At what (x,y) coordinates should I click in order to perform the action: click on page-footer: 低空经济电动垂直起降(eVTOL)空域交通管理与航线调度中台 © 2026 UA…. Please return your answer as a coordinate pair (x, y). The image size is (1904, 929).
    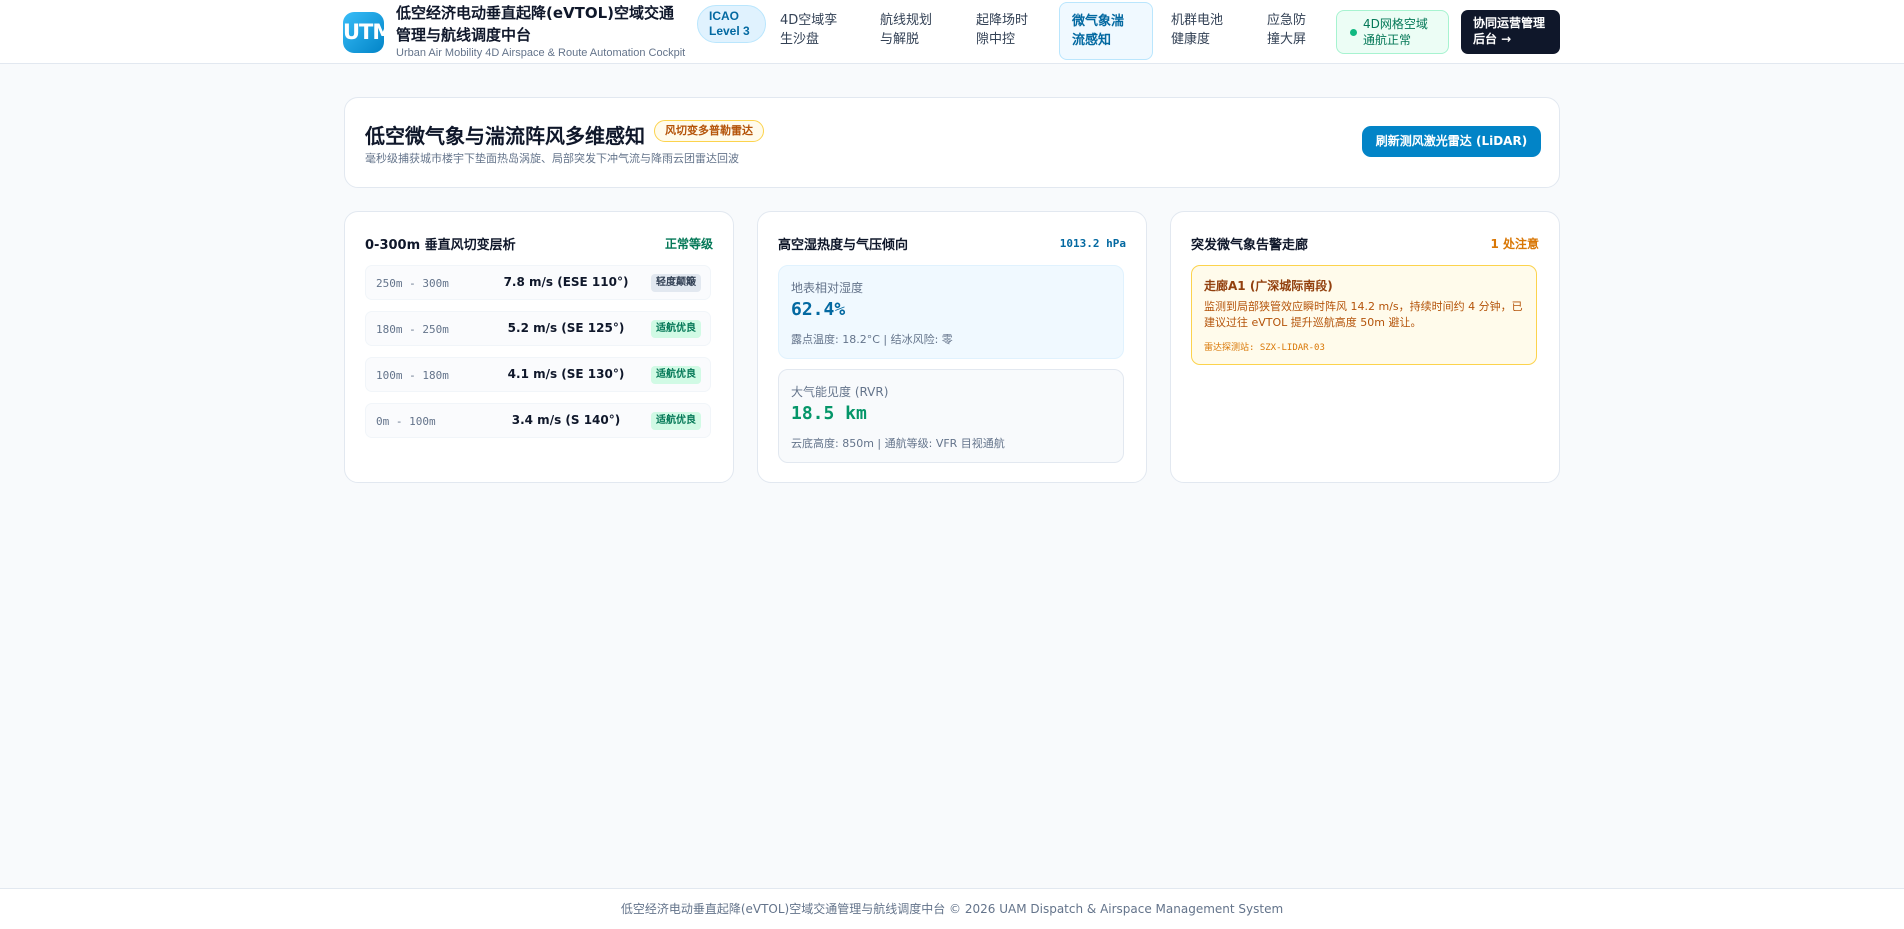
    Looking at the image, I should click on (952, 908).